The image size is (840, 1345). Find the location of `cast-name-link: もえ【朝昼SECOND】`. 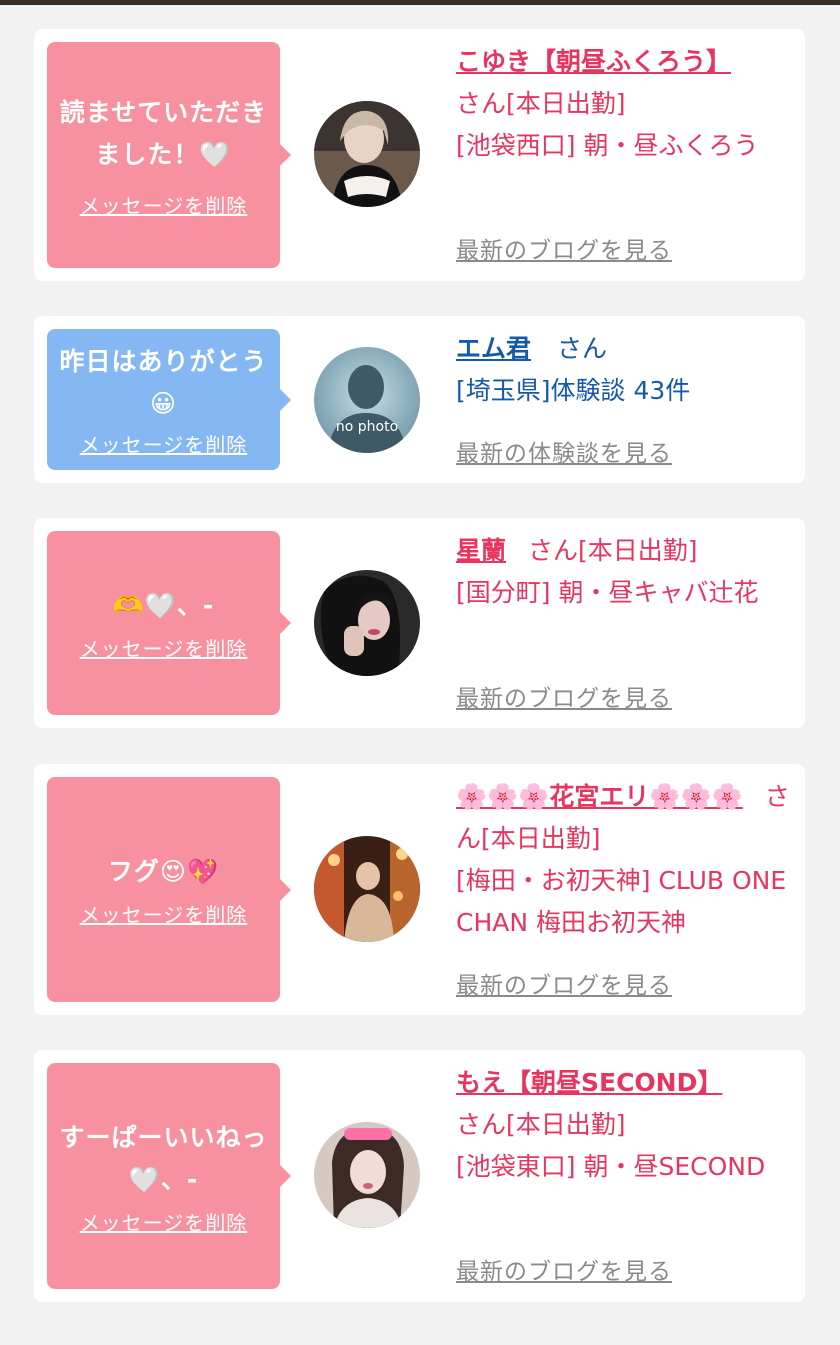

cast-name-link: もえ【朝昼SECOND】 is located at coordinates (589, 1082).